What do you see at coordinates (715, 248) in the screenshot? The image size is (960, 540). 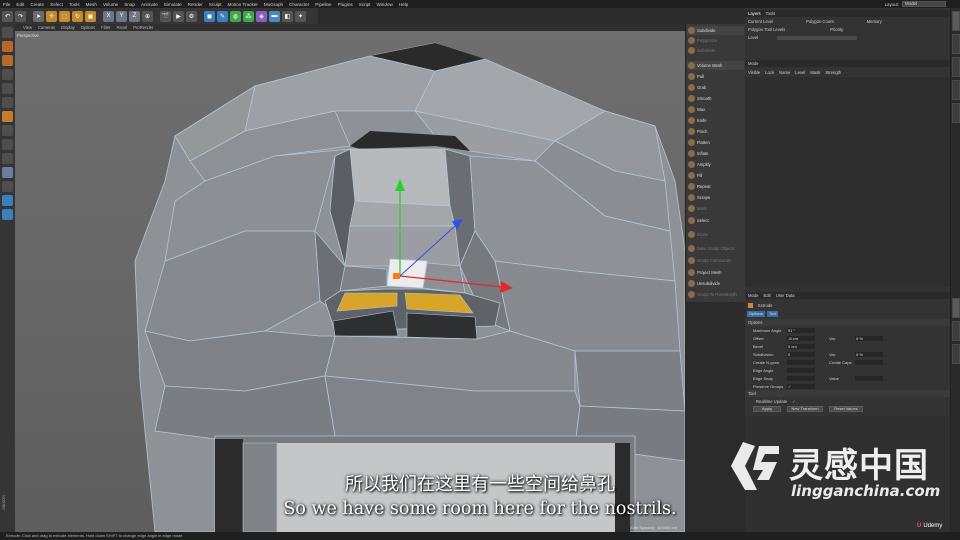 I see `sculpt-tool-bake-sculpt-objects: Bake Sculpt Objects` at bounding box center [715, 248].